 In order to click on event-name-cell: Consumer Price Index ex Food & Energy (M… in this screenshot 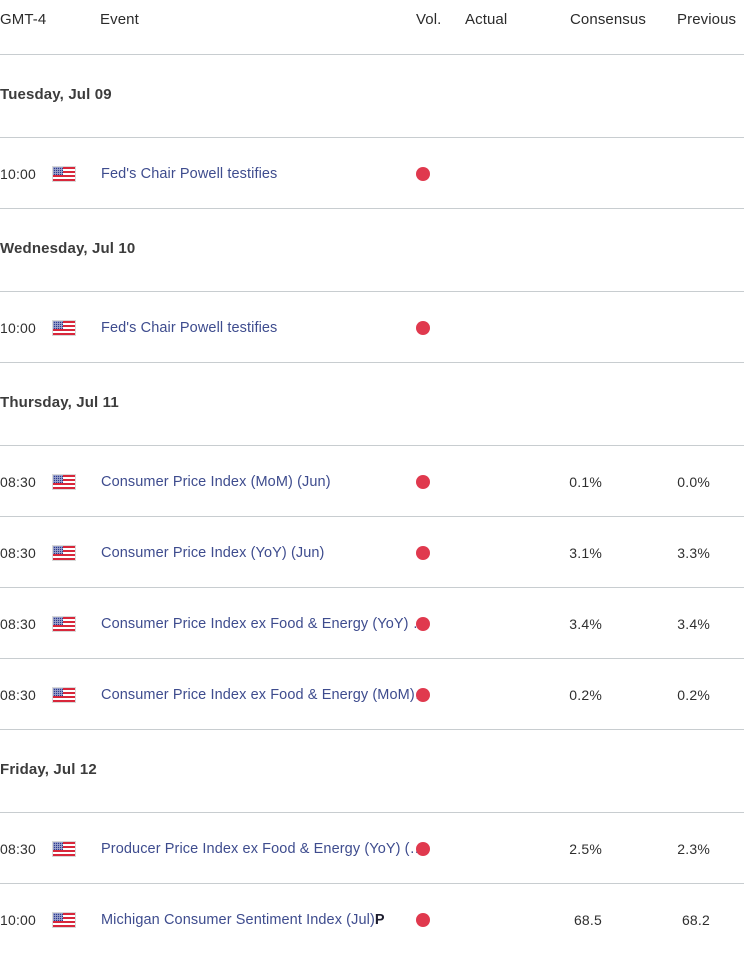, I will do `click(266, 694)`.